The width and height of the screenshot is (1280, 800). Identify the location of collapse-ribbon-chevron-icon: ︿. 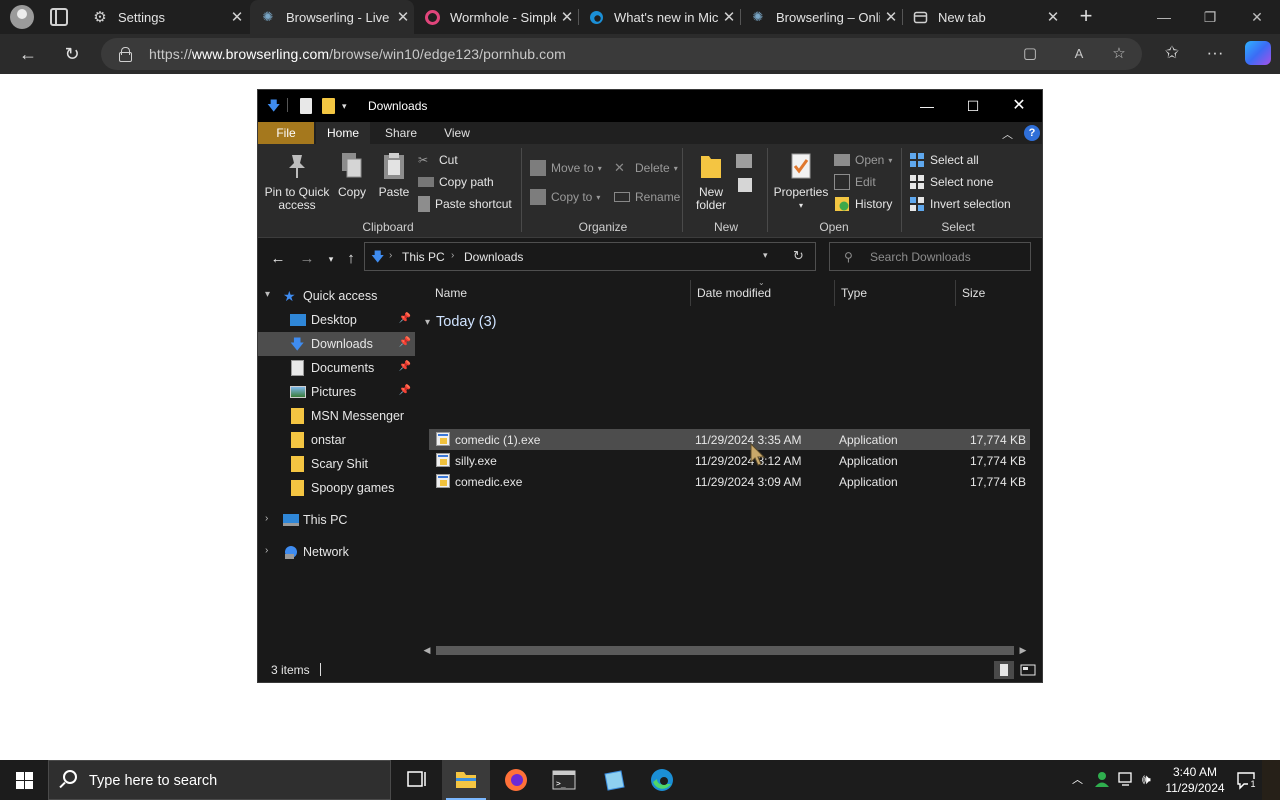
(1007, 134).